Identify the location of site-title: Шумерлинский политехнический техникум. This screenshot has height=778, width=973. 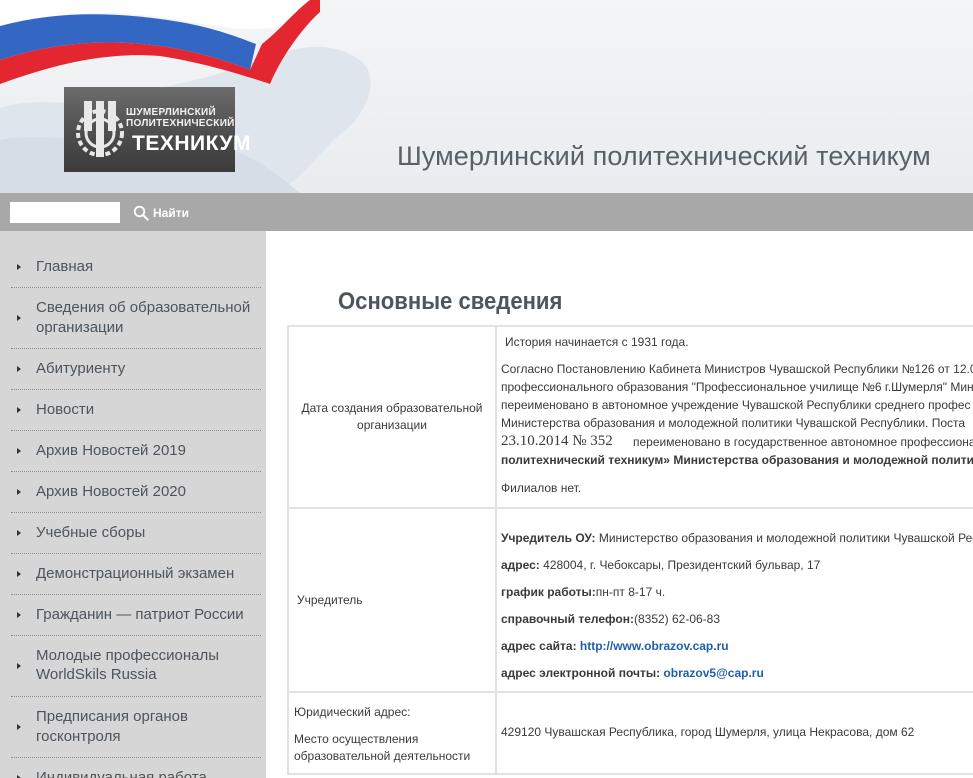
(664, 156).